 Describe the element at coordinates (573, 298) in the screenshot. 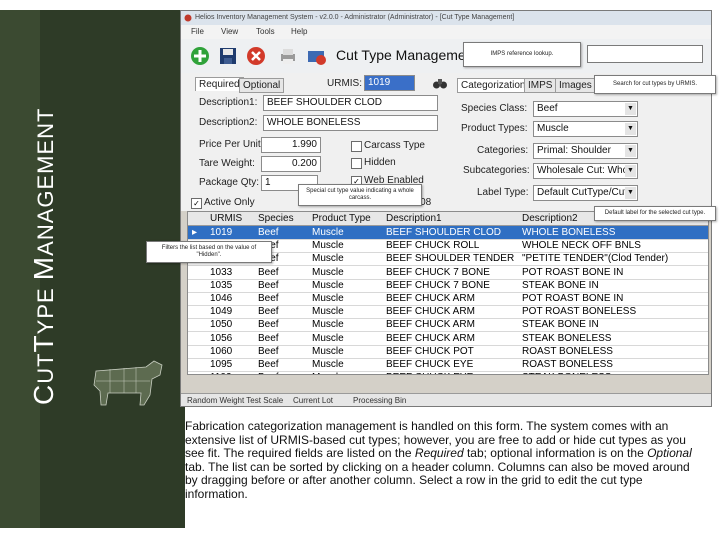

I see `table-cell: POT ROAST BONE IN` at that location.